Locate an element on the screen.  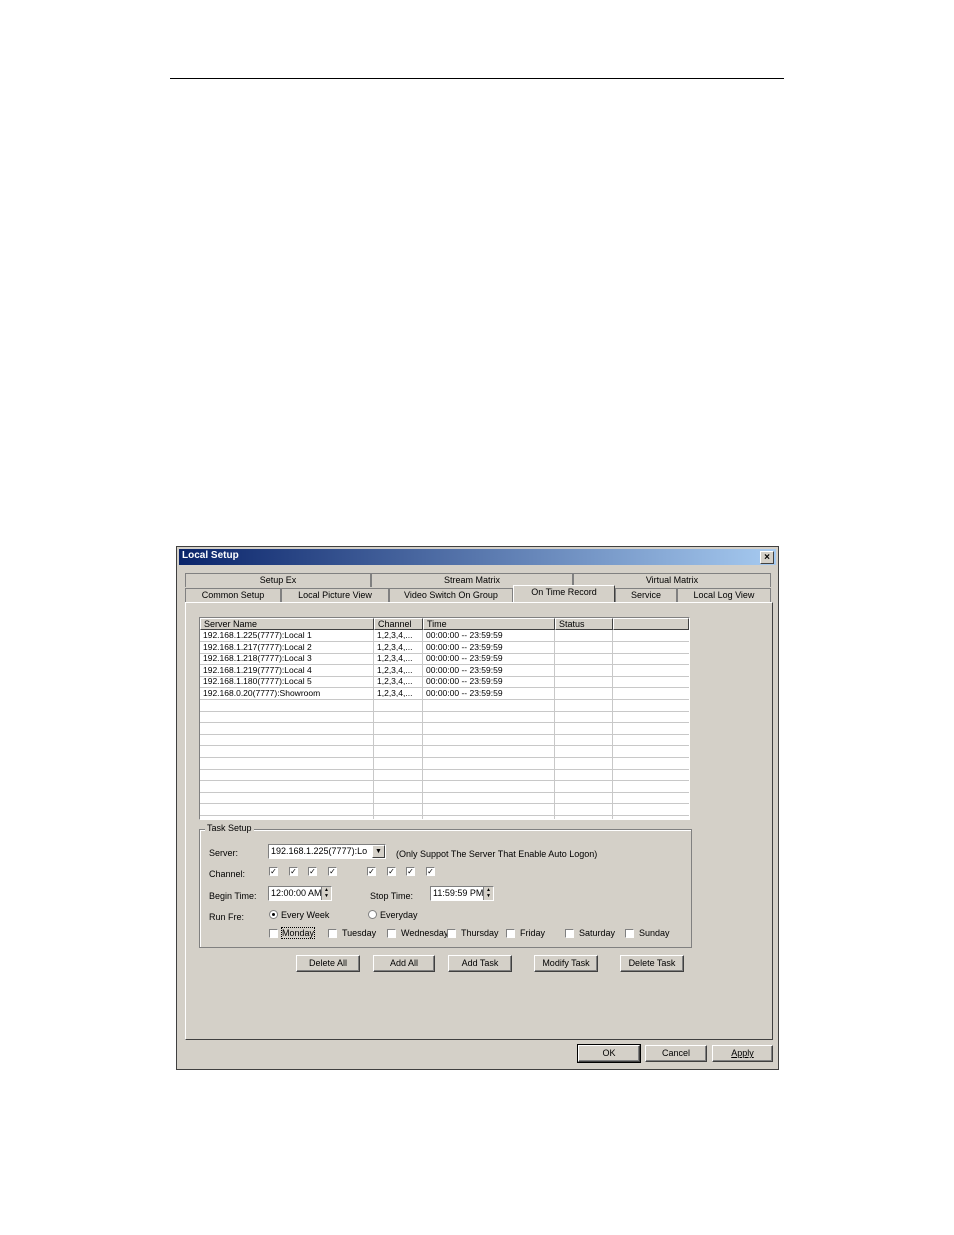
channel-checkbox-3: ✓ is located at coordinates (312, 871).